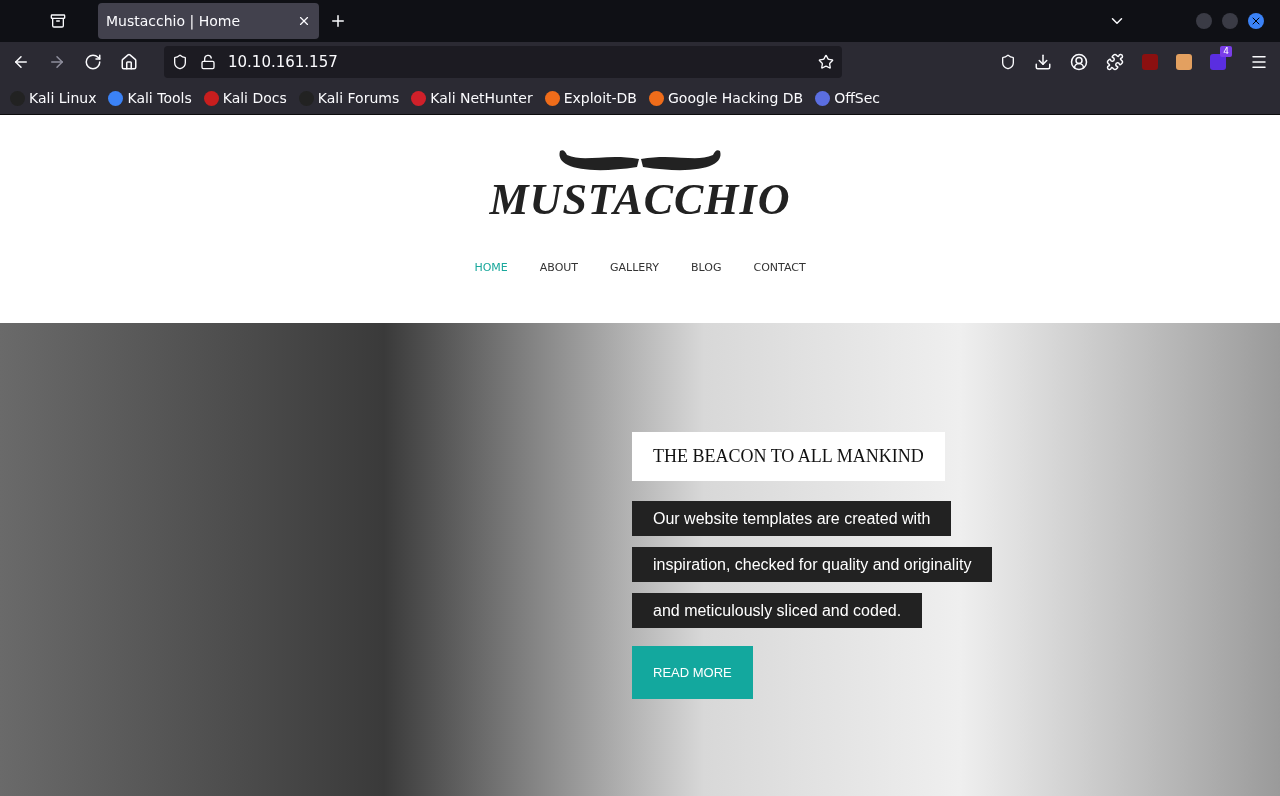 This screenshot has width=1280, height=796. What do you see at coordinates (812, 564) in the screenshot?
I see `hero-text: inspiration, checked for quality and originality` at bounding box center [812, 564].